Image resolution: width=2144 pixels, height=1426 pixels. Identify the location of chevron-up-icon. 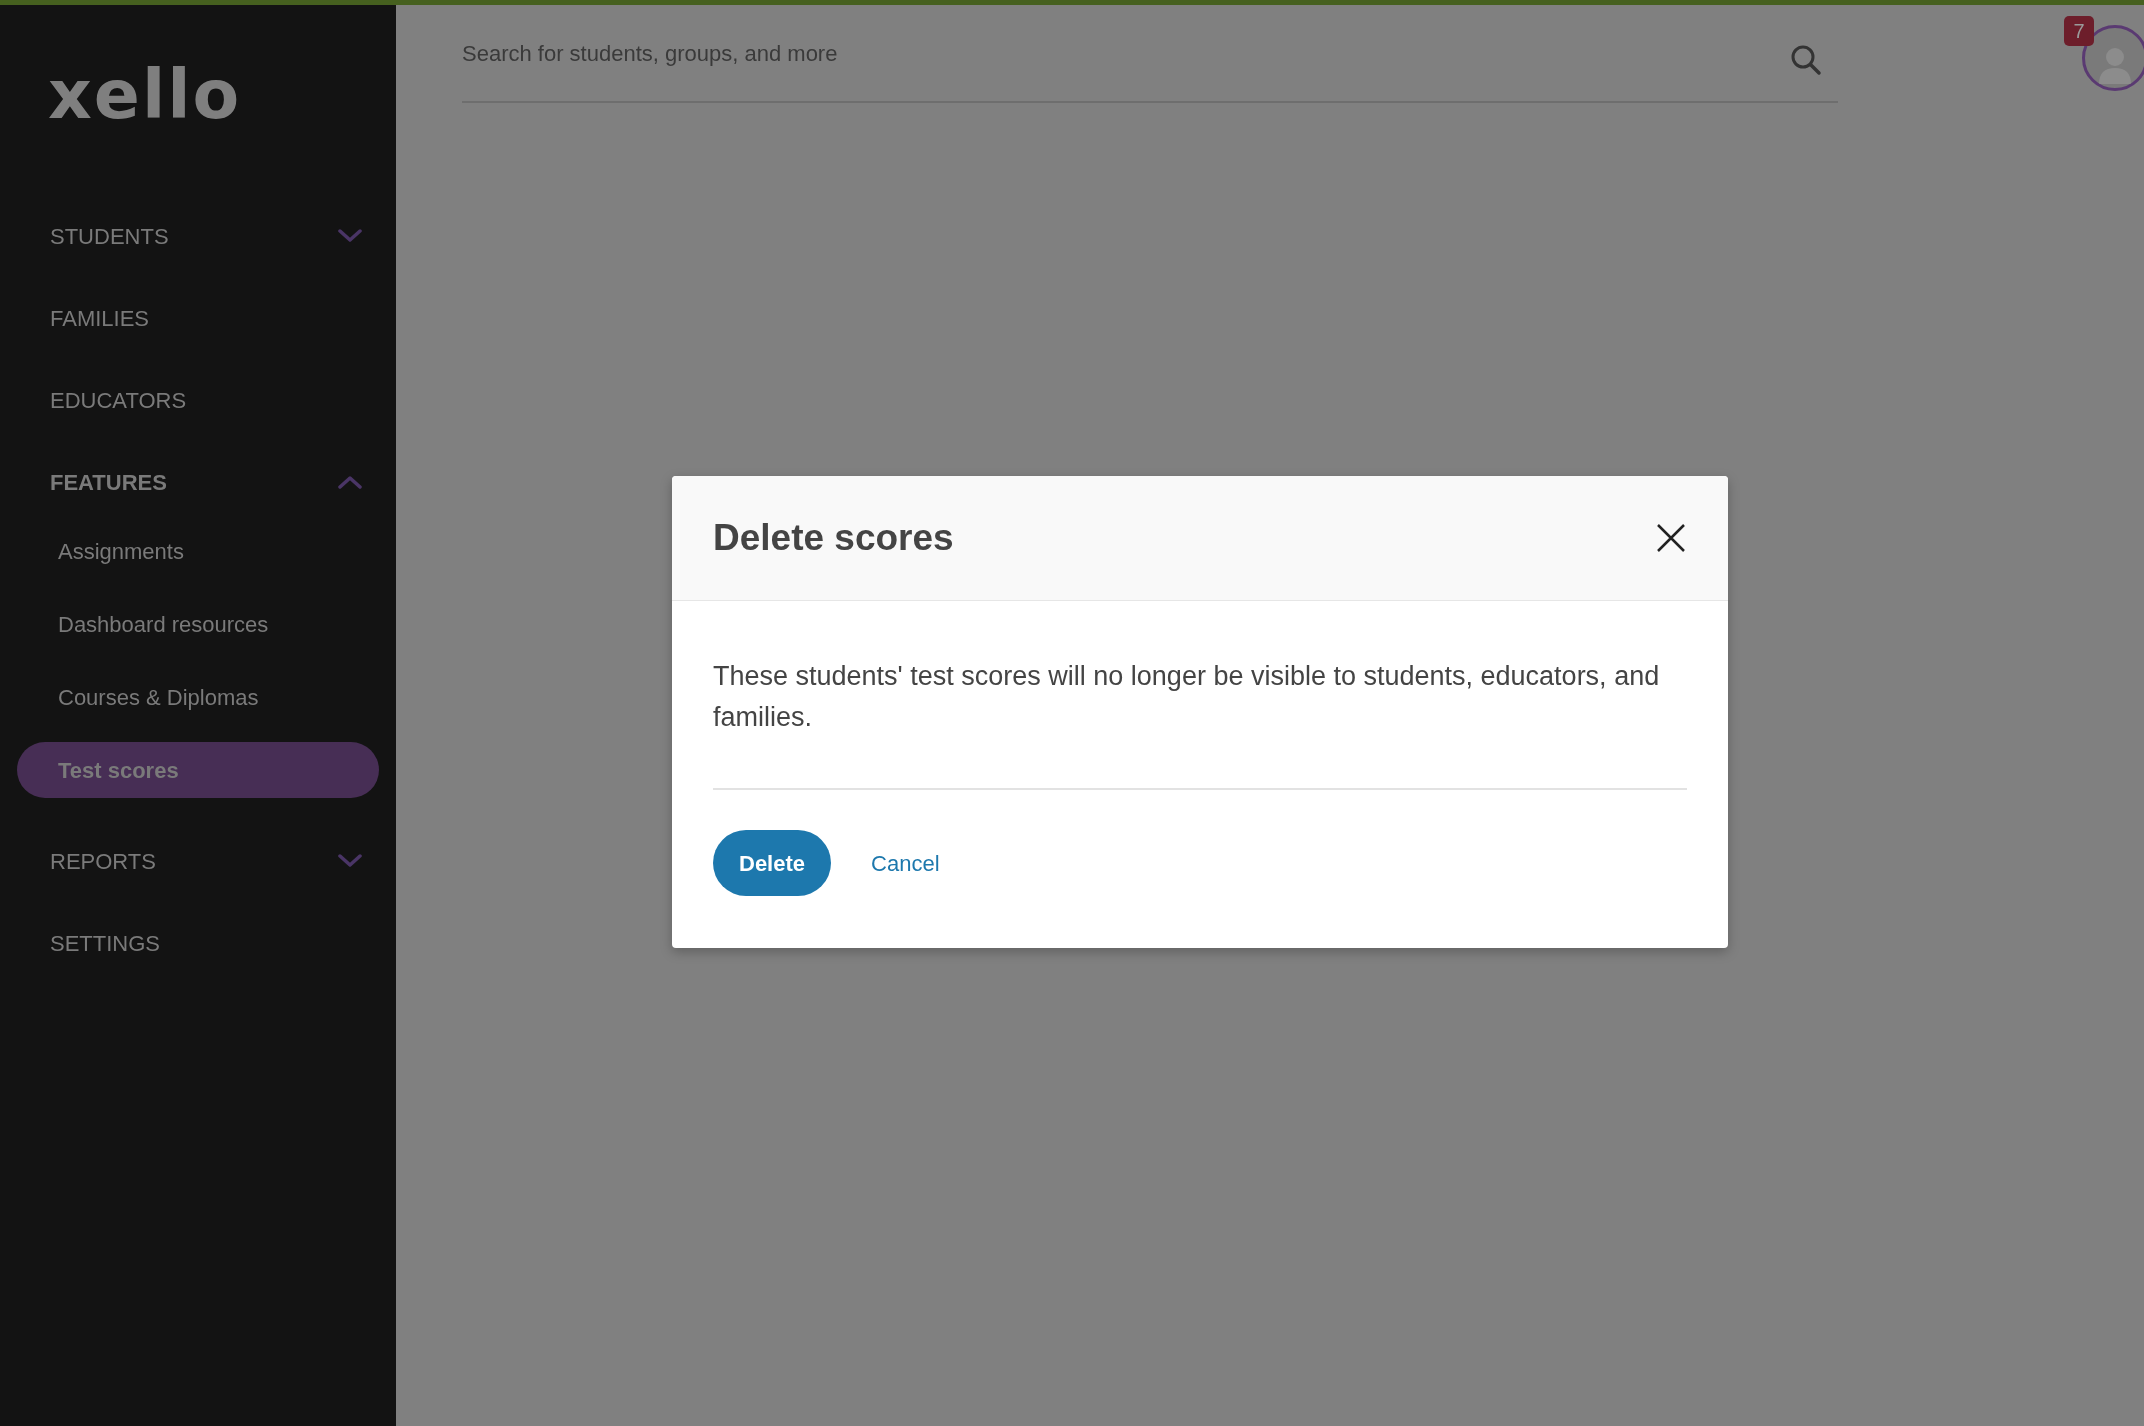
(350, 482).